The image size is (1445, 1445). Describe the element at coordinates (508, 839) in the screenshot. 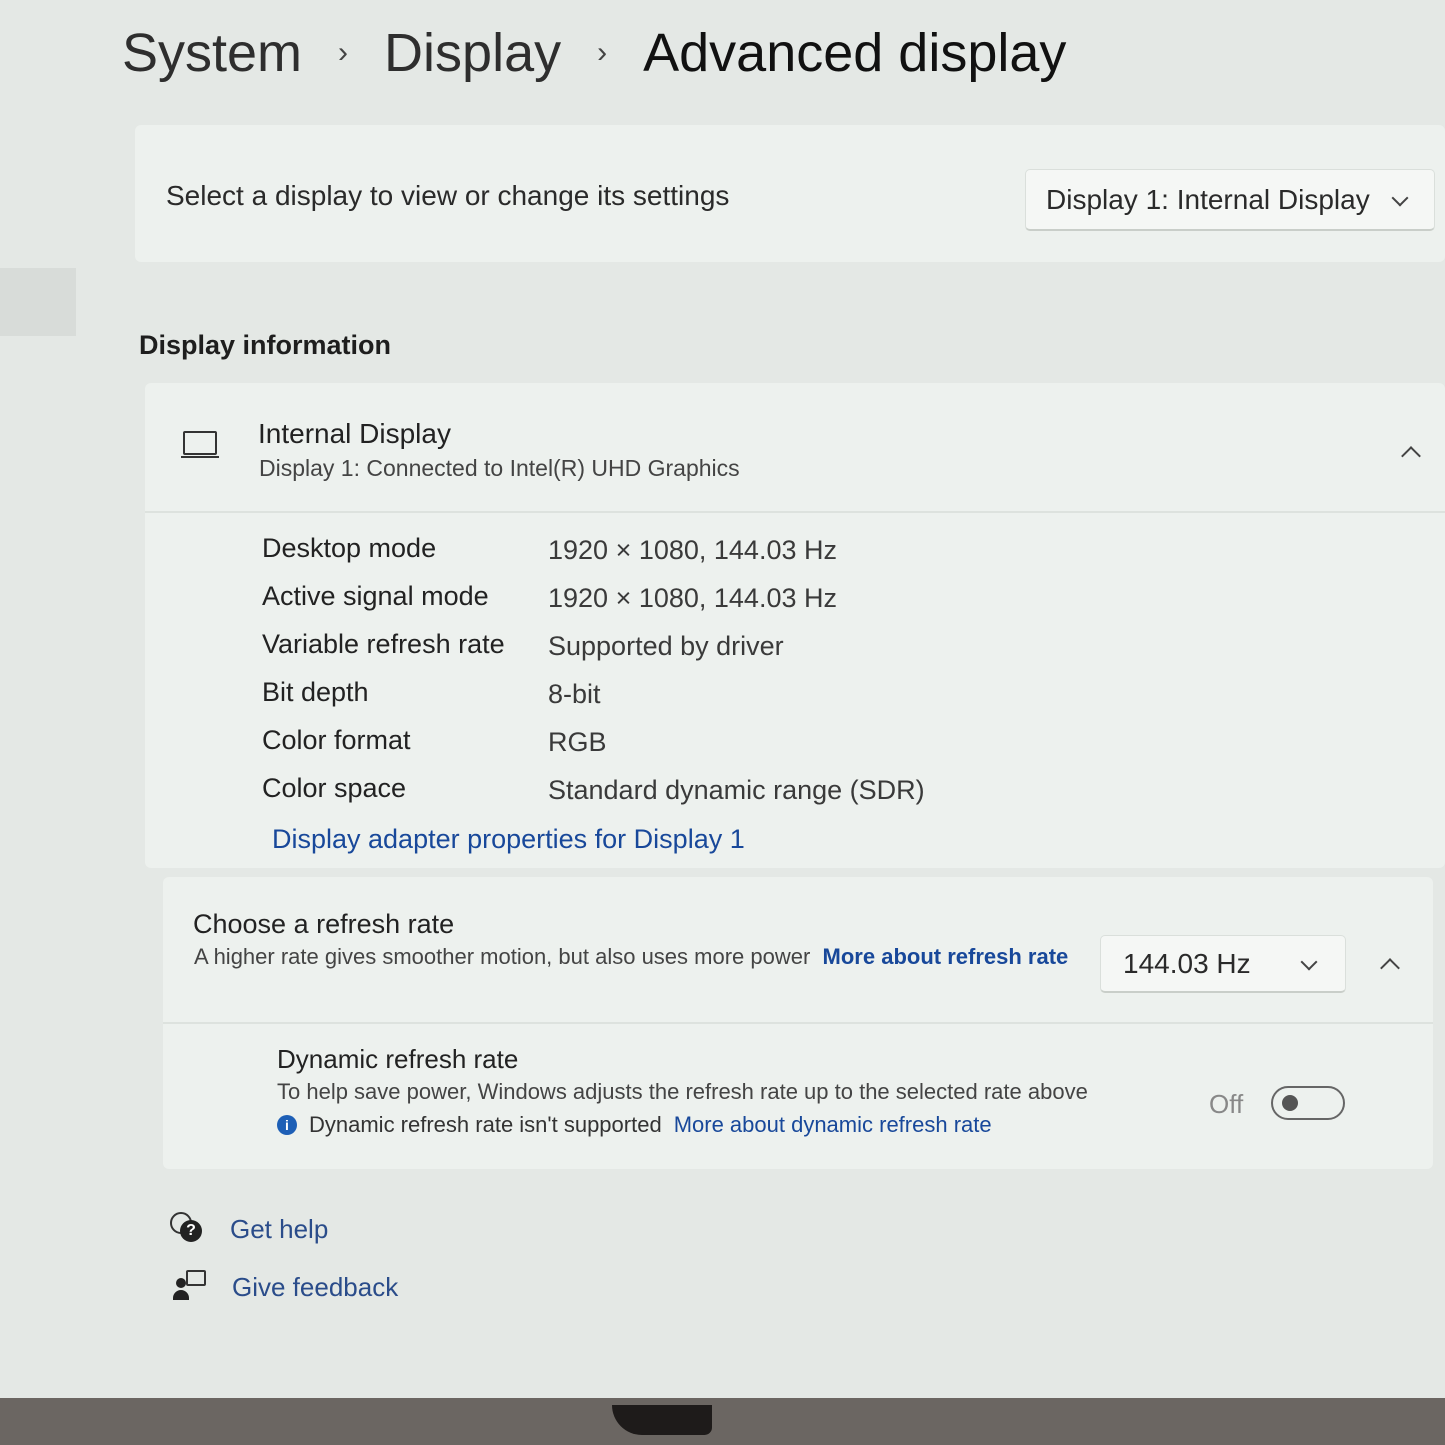

I see `display-adapter-properties-link: Display adapter properties for Display 1` at that location.